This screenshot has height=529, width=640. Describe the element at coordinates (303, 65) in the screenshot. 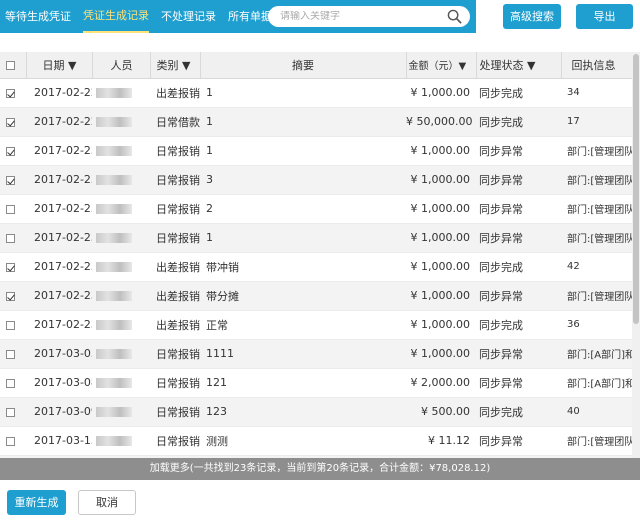

I see `header-summary: 摘要` at that location.